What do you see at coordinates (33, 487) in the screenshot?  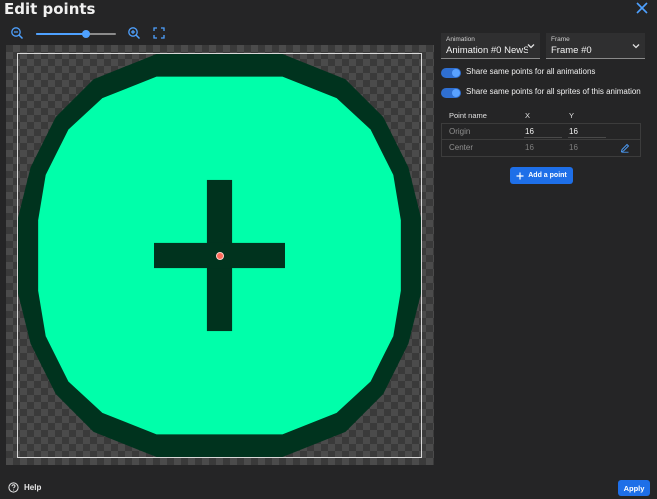 I see `help-label: Help` at bounding box center [33, 487].